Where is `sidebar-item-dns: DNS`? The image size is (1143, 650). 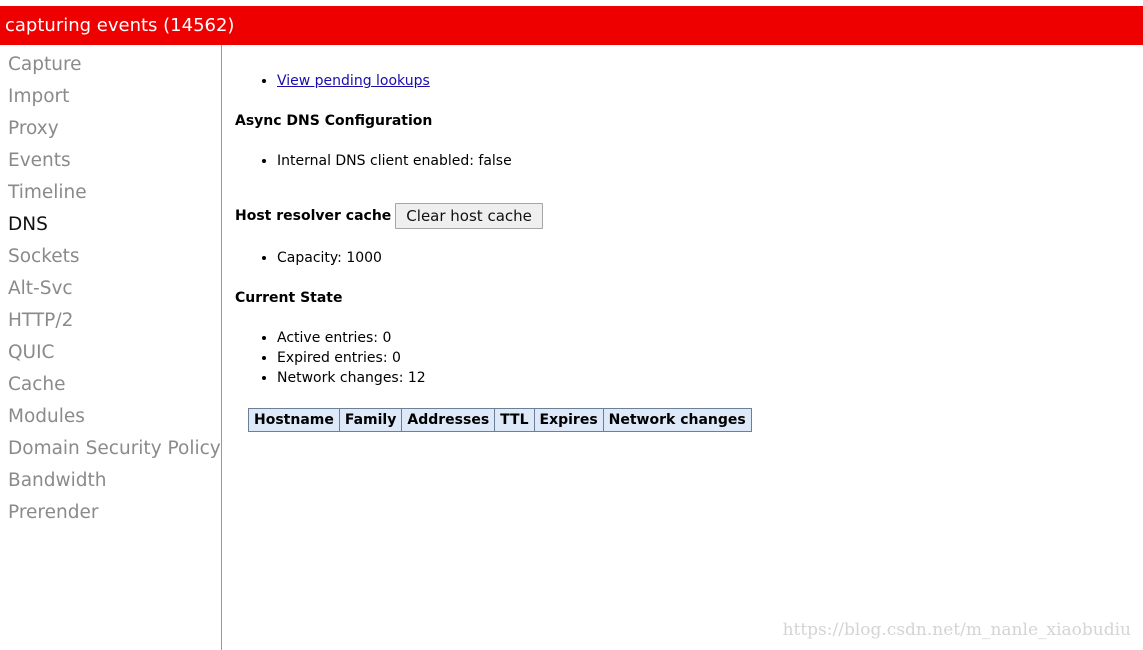 sidebar-item-dns: DNS is located at coordinates (110, 225).